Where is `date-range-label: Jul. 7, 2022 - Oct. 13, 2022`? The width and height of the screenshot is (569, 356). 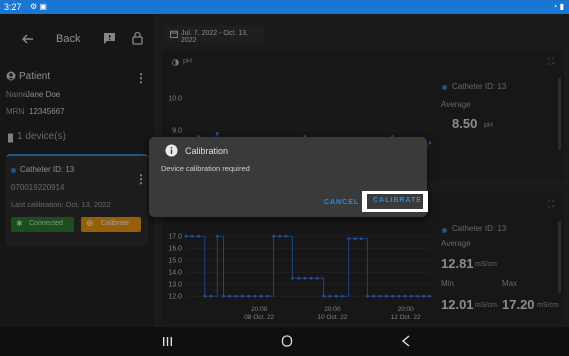 date-range-label: Jul. 7, 2022 - Oct. 13, 2022 is located at coordinates (214, 37).